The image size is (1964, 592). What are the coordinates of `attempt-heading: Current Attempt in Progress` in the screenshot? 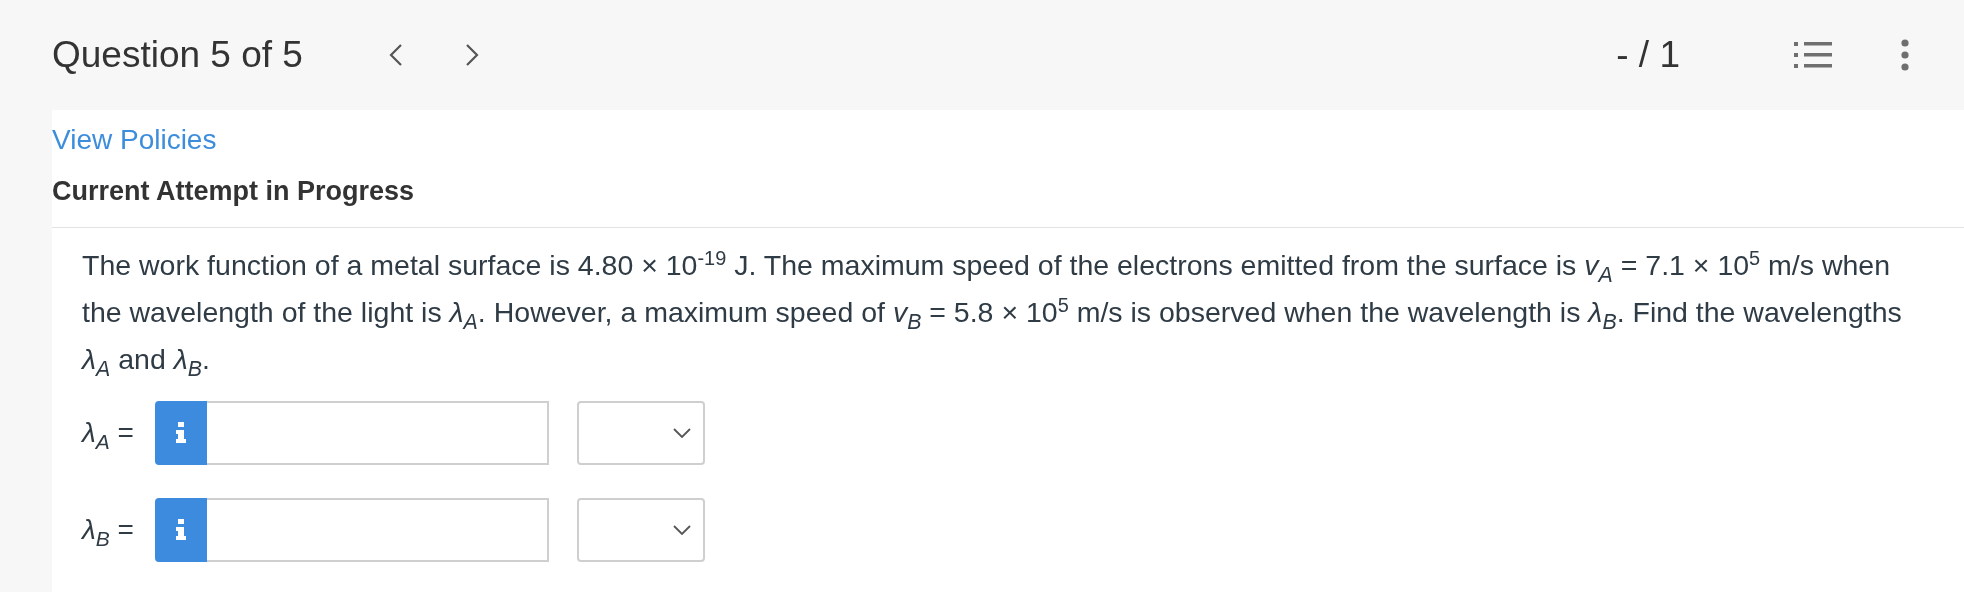 It's located at (1008, 202).